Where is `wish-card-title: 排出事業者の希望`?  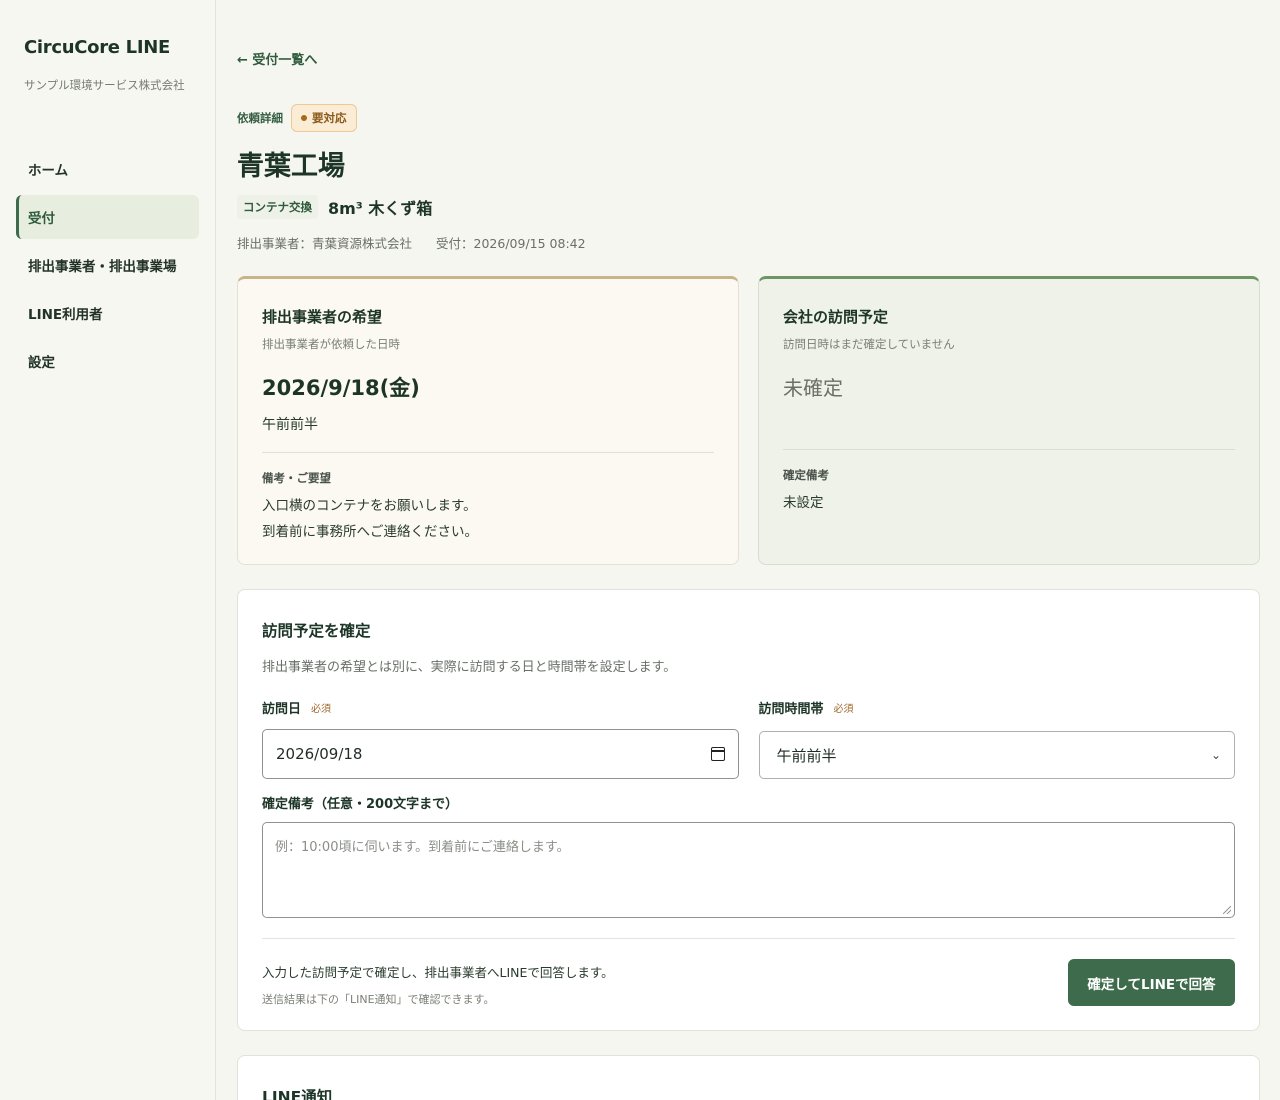
wish-card-title: 排出事業者の希望 is located at coordinates (322, 317).